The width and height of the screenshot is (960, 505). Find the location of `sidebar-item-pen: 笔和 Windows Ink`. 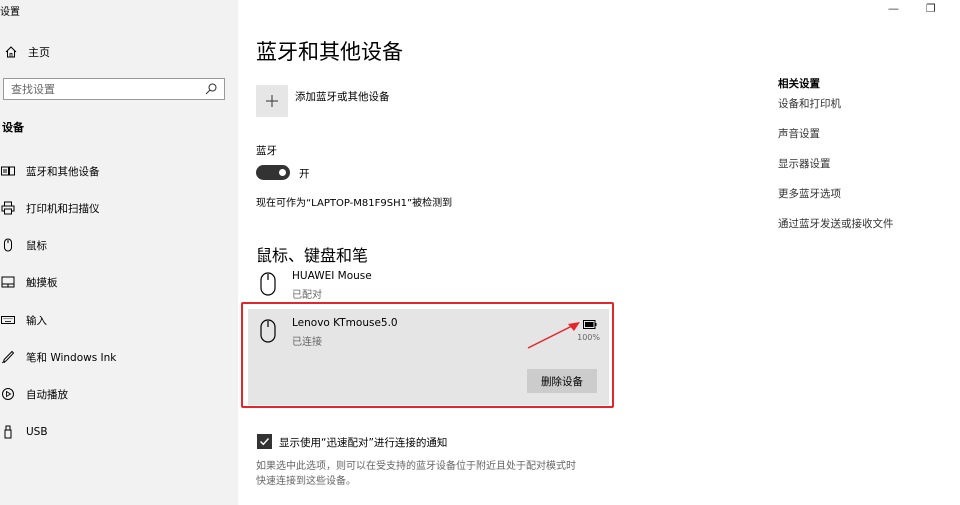

sidebar-item-pen: 笔和 Windows Ink is located at coordinates (58, 357).